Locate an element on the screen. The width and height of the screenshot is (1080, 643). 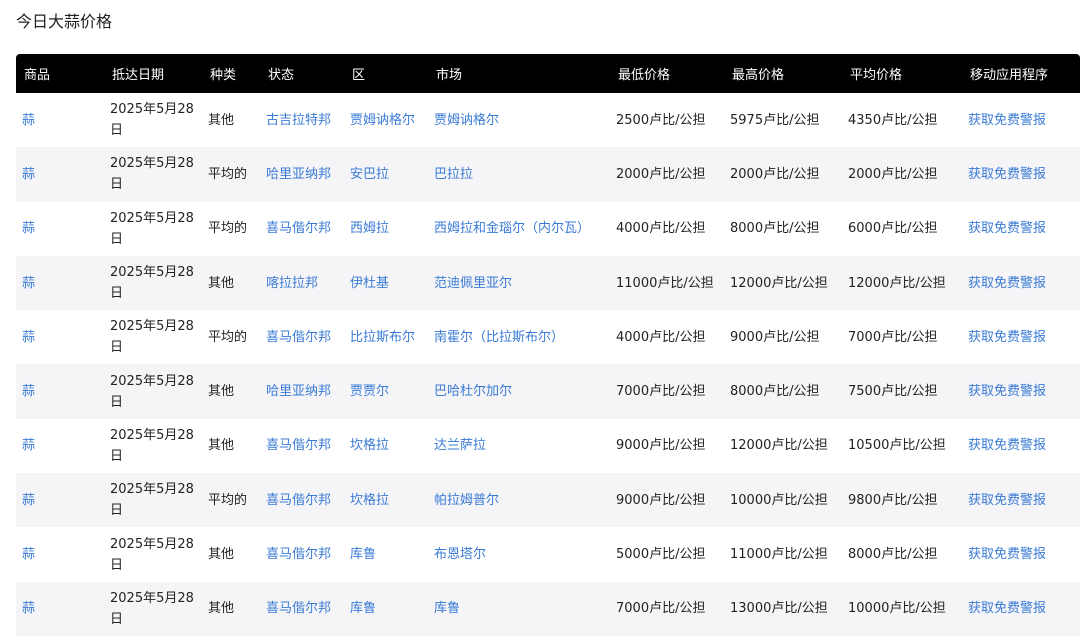
cell-district: 库鲁 is located at coordinates (386, 609).